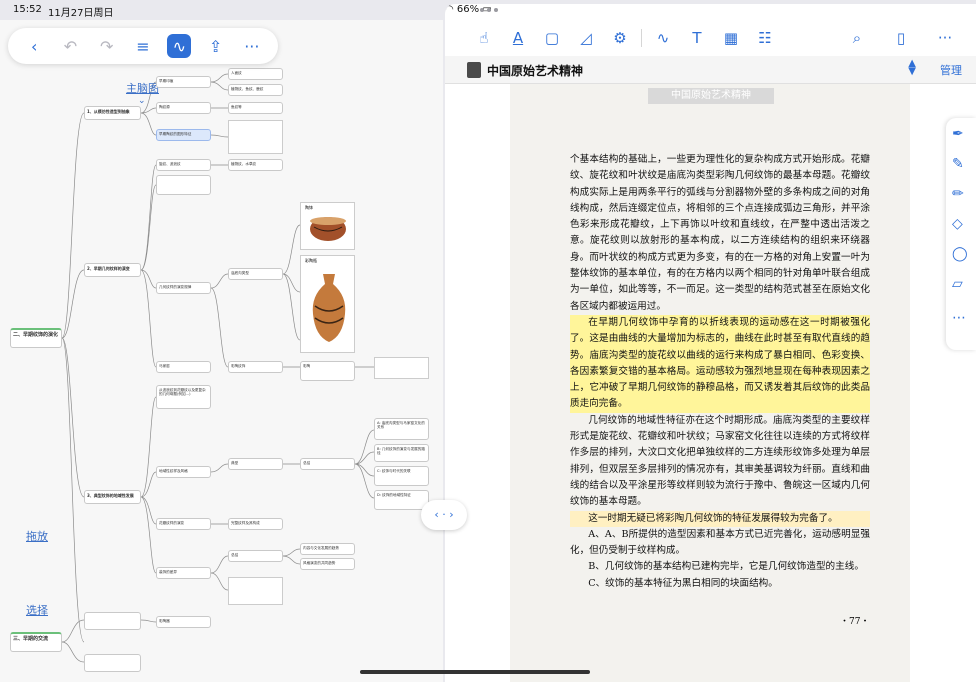 This screenshot has width=976, height=682. What do you see at coordinates (183, 165) in the screenshot?
I see `mindmap-node: 旋纹、波浪纹` at bounding box center [183, 165].